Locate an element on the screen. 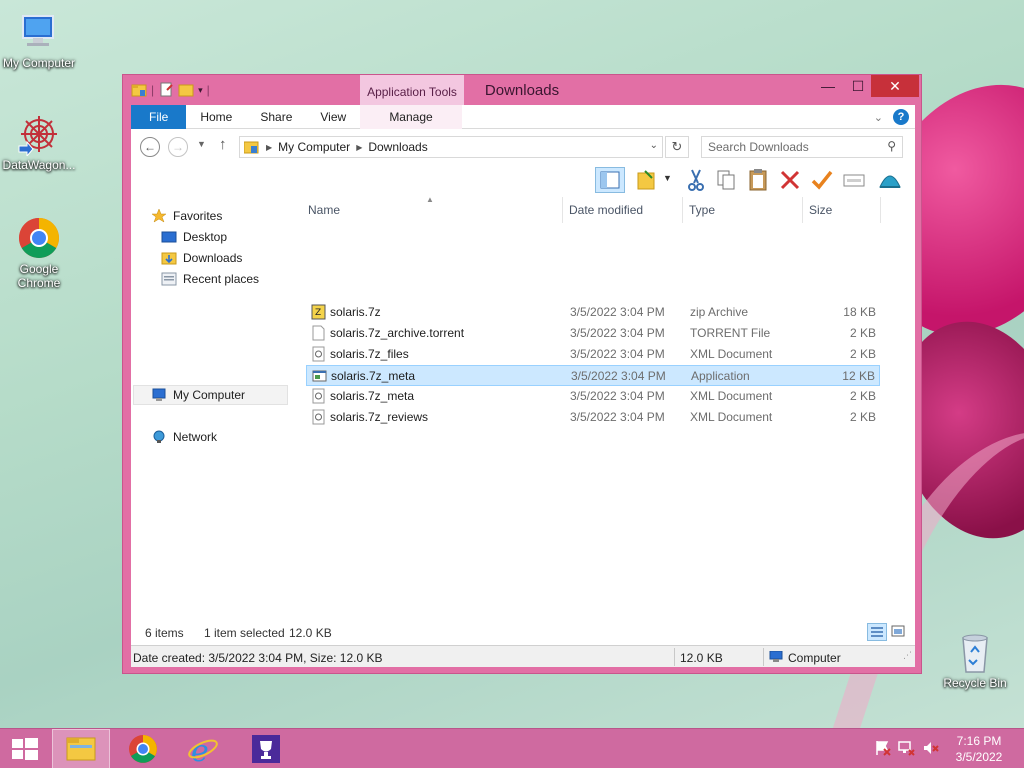  nav-desktop: Desktop is located at coordinates (194, 237).